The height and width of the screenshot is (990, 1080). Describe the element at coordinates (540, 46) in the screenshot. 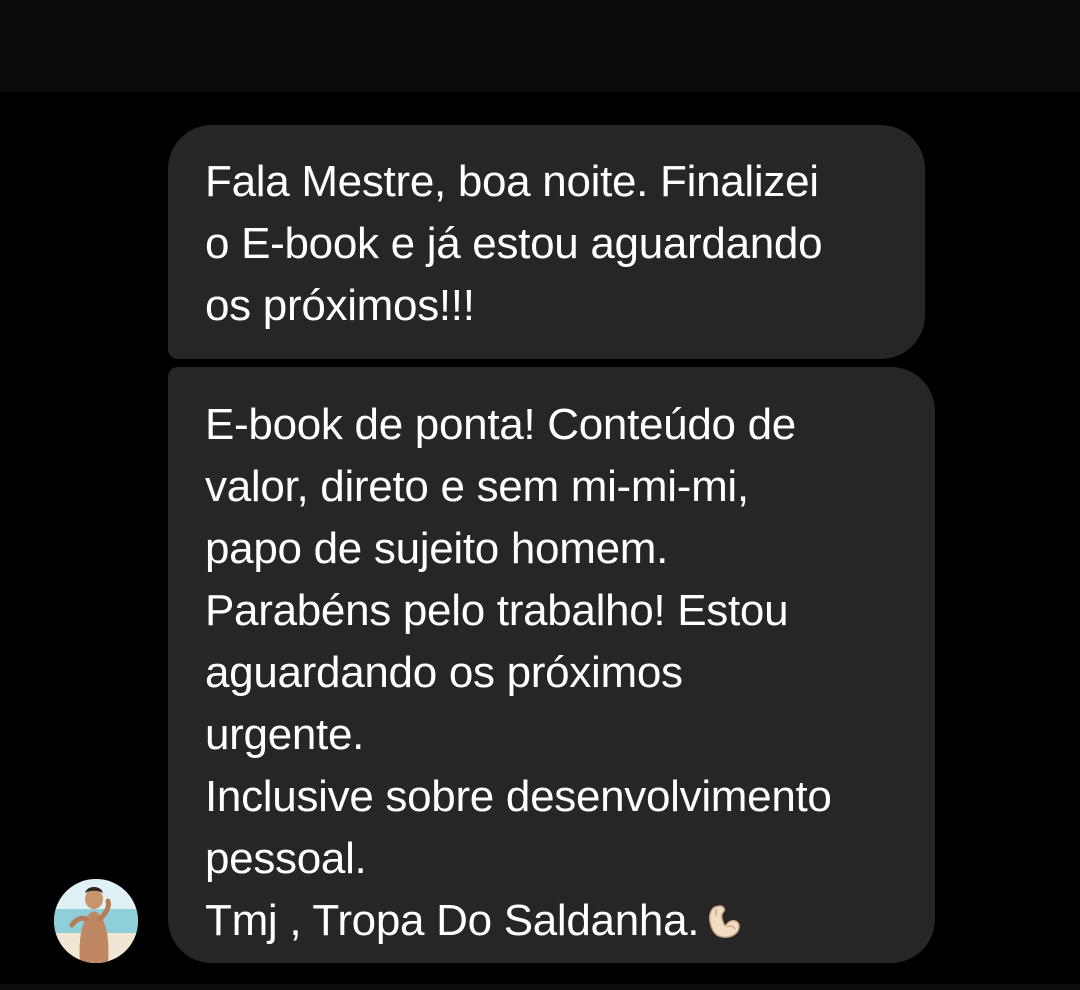

I see `top-bar` at that location.